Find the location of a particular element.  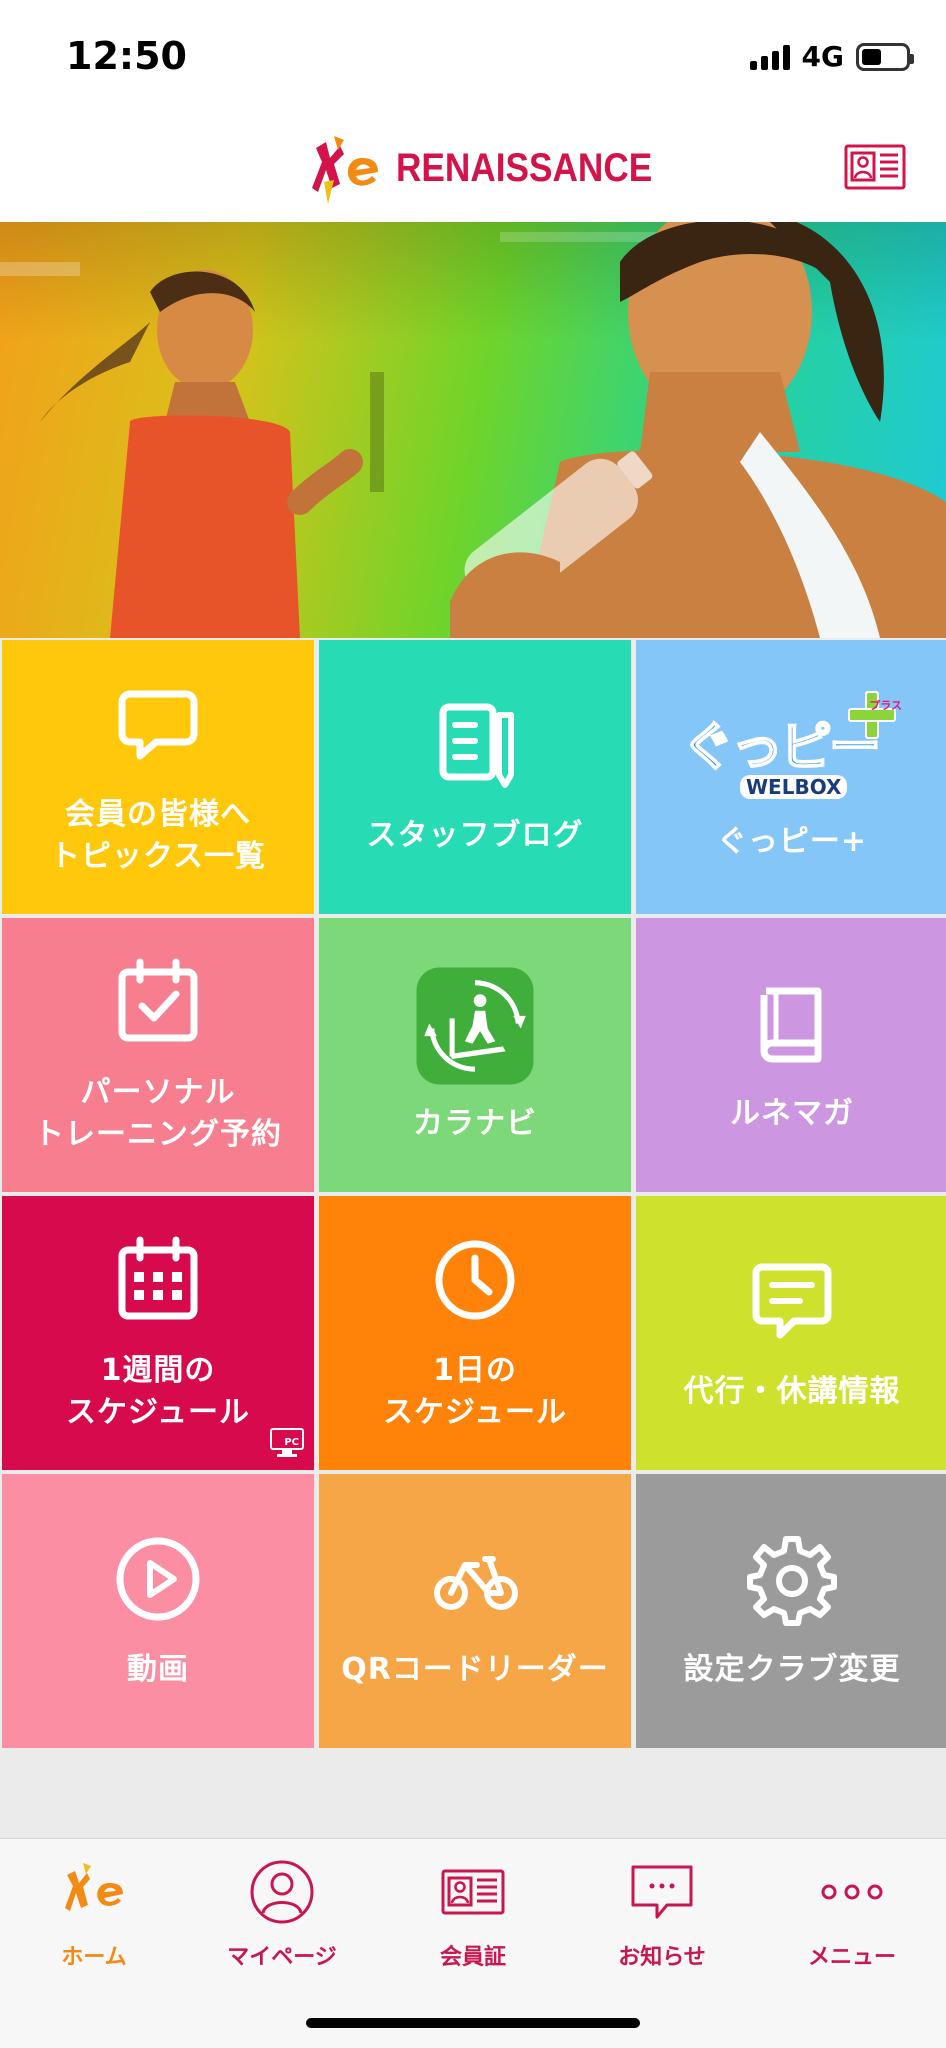

tab-home: ホーム is located at coordinates (94, 1917).